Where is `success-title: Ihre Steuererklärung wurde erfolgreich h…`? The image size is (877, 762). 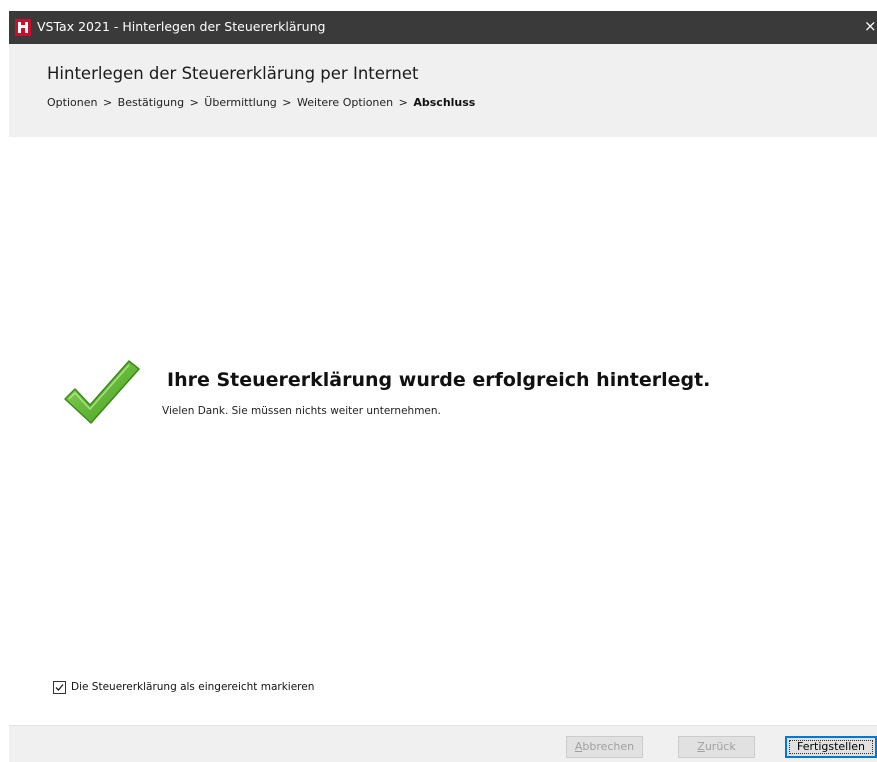 success-title: Ihre Steuererklärung wurde erfolgreich h… is located at coordinates (439, 380).